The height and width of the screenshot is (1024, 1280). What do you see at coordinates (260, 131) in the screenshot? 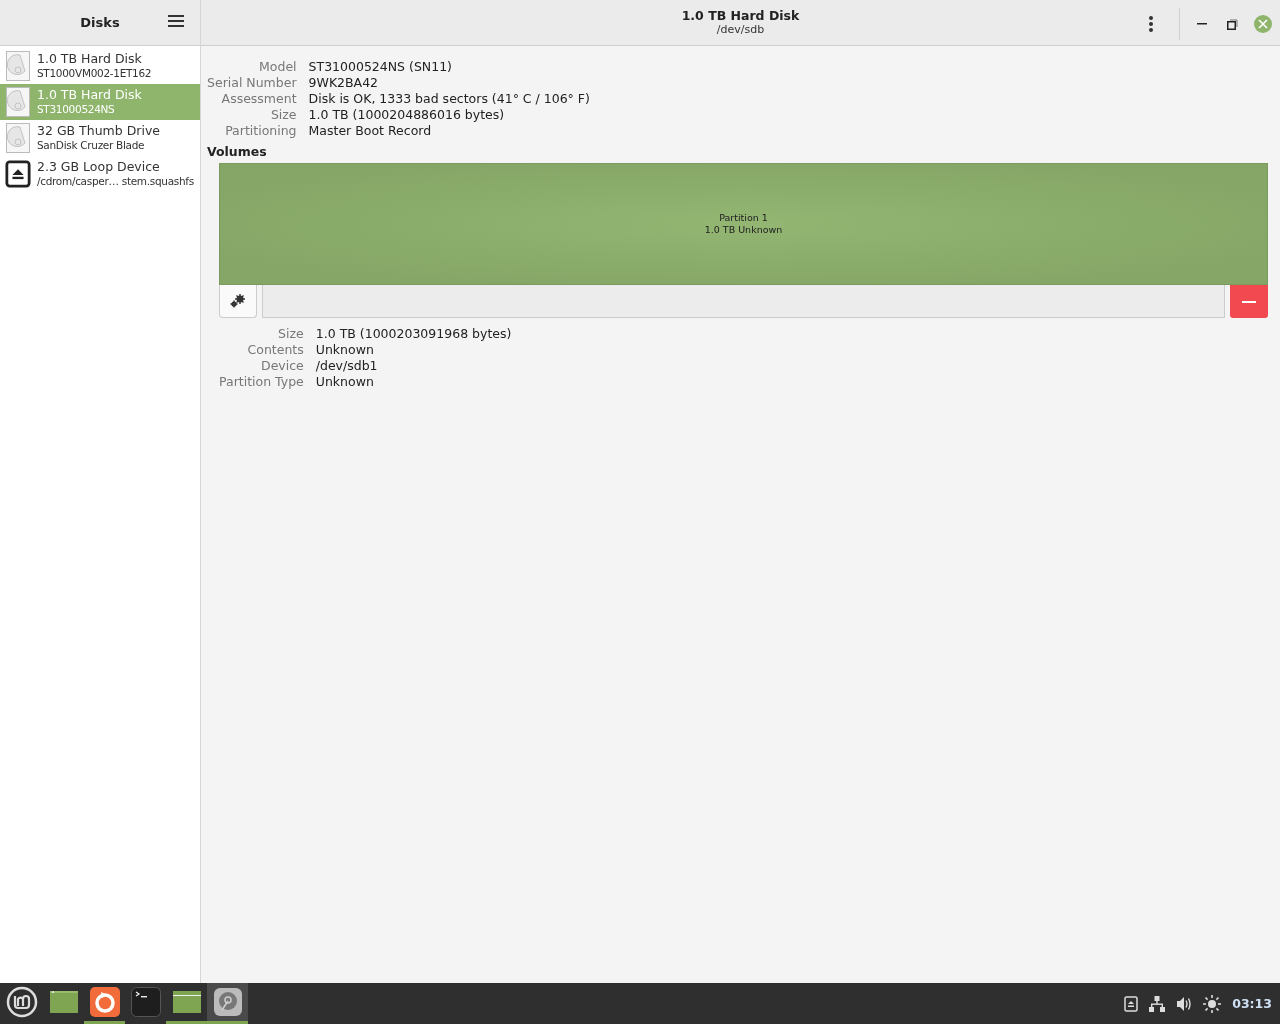
I see `property-label: Partitioning` at bounding box center [260, 131].